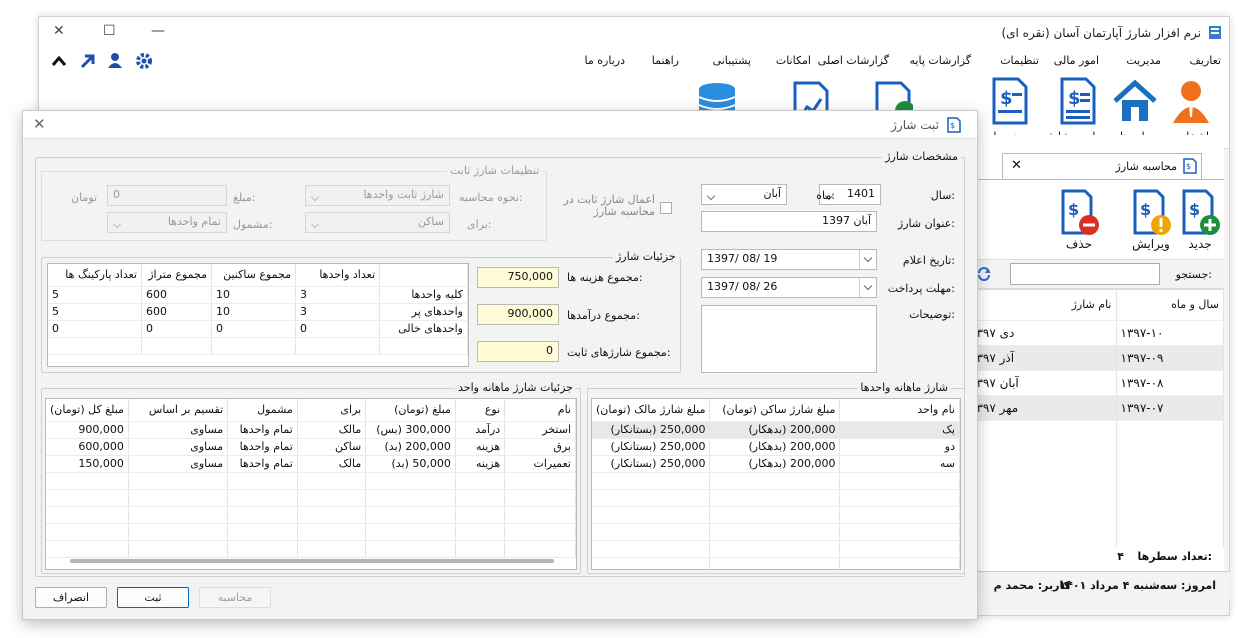 The width and height of the screenshot is (1238, 638). Describe the element at coordinates (1143, 60) in the screenshot. I see `menu-management: مدیریت` at that location.